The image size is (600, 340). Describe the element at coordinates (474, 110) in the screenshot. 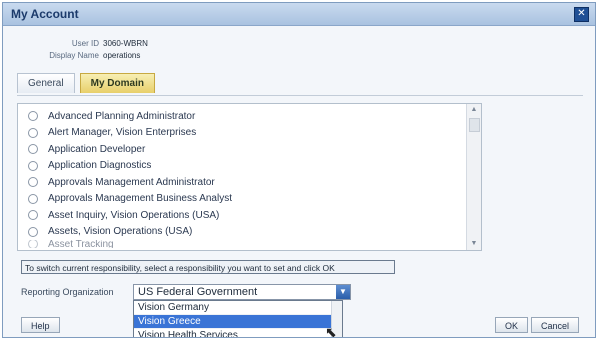

I see `scroll-up-icon: ▲` at that location.